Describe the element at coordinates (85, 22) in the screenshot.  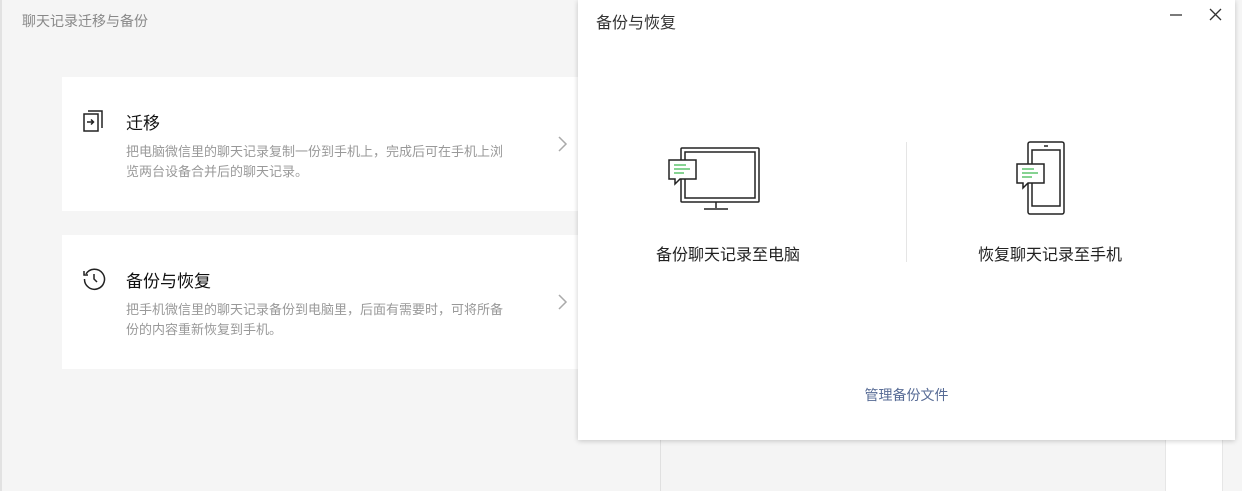
I see `window-title: 聊天记录迁移与备份` at that location.